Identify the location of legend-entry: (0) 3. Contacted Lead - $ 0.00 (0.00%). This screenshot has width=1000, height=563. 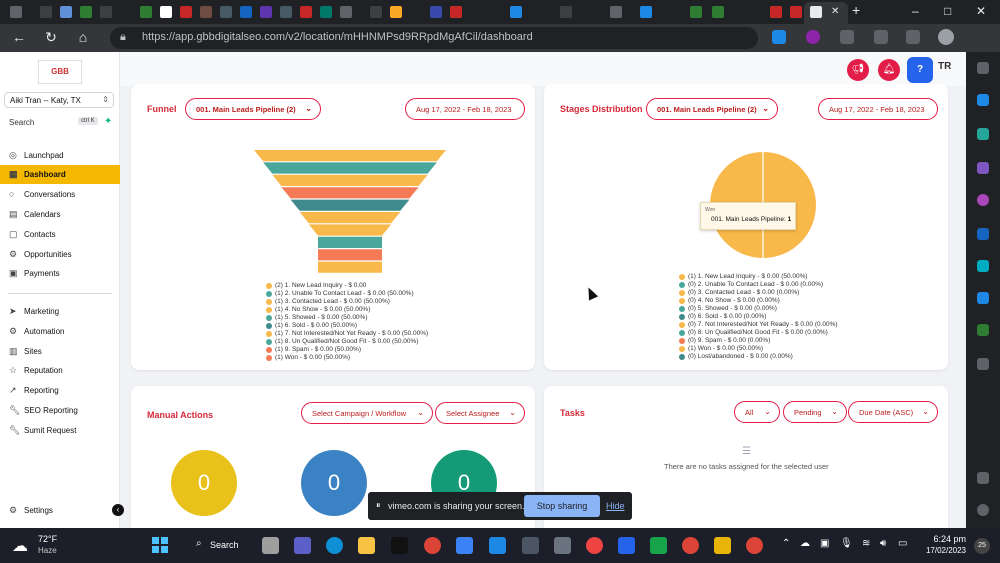
(758, 293).